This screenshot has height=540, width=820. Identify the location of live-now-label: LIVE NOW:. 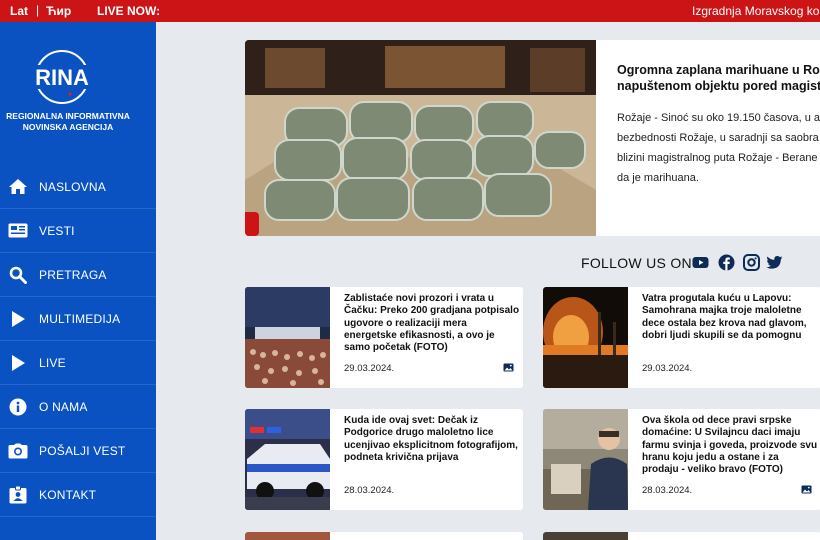
(129, 11).